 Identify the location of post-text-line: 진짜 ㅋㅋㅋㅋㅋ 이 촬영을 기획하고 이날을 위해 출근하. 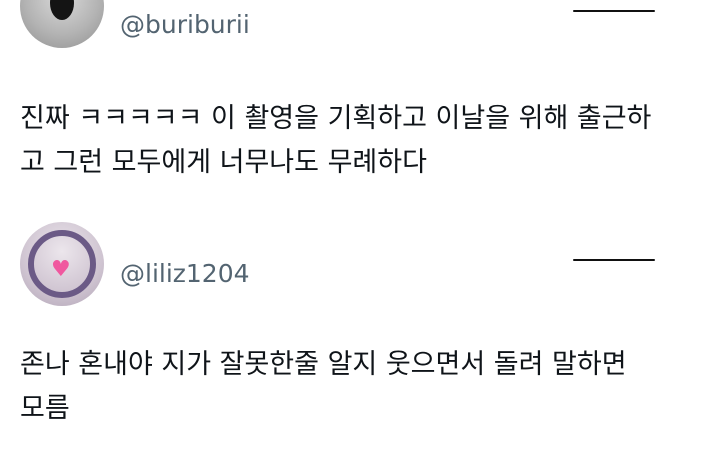
(336, 118).